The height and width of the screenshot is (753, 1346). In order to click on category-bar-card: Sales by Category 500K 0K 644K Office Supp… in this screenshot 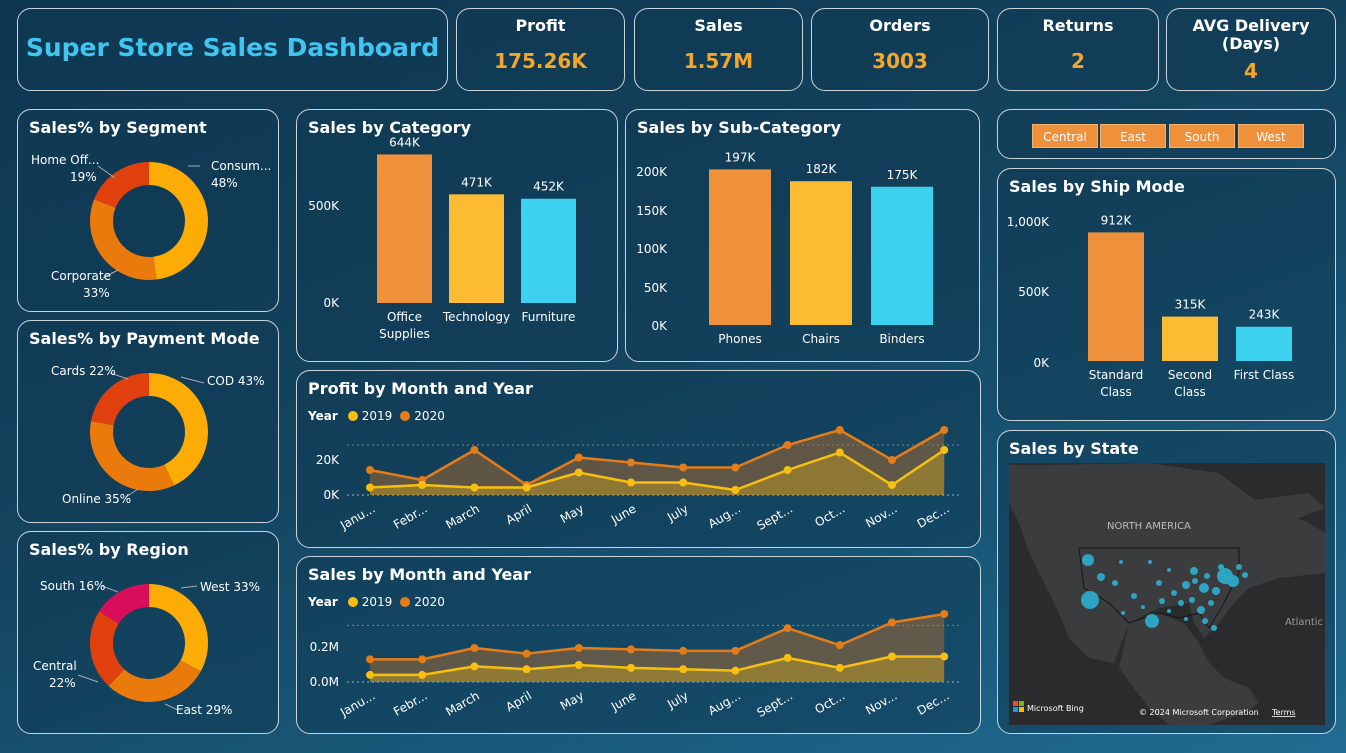, I will do `click(457, 235)`.